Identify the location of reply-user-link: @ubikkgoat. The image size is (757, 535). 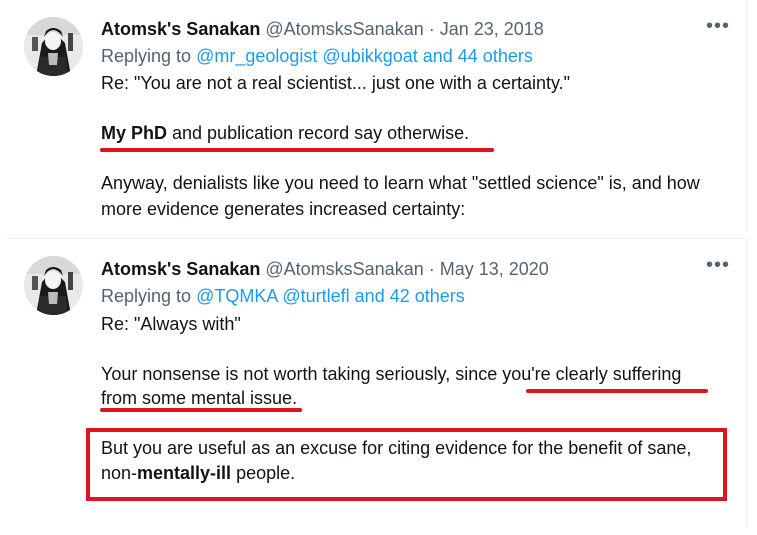
(369, 56).